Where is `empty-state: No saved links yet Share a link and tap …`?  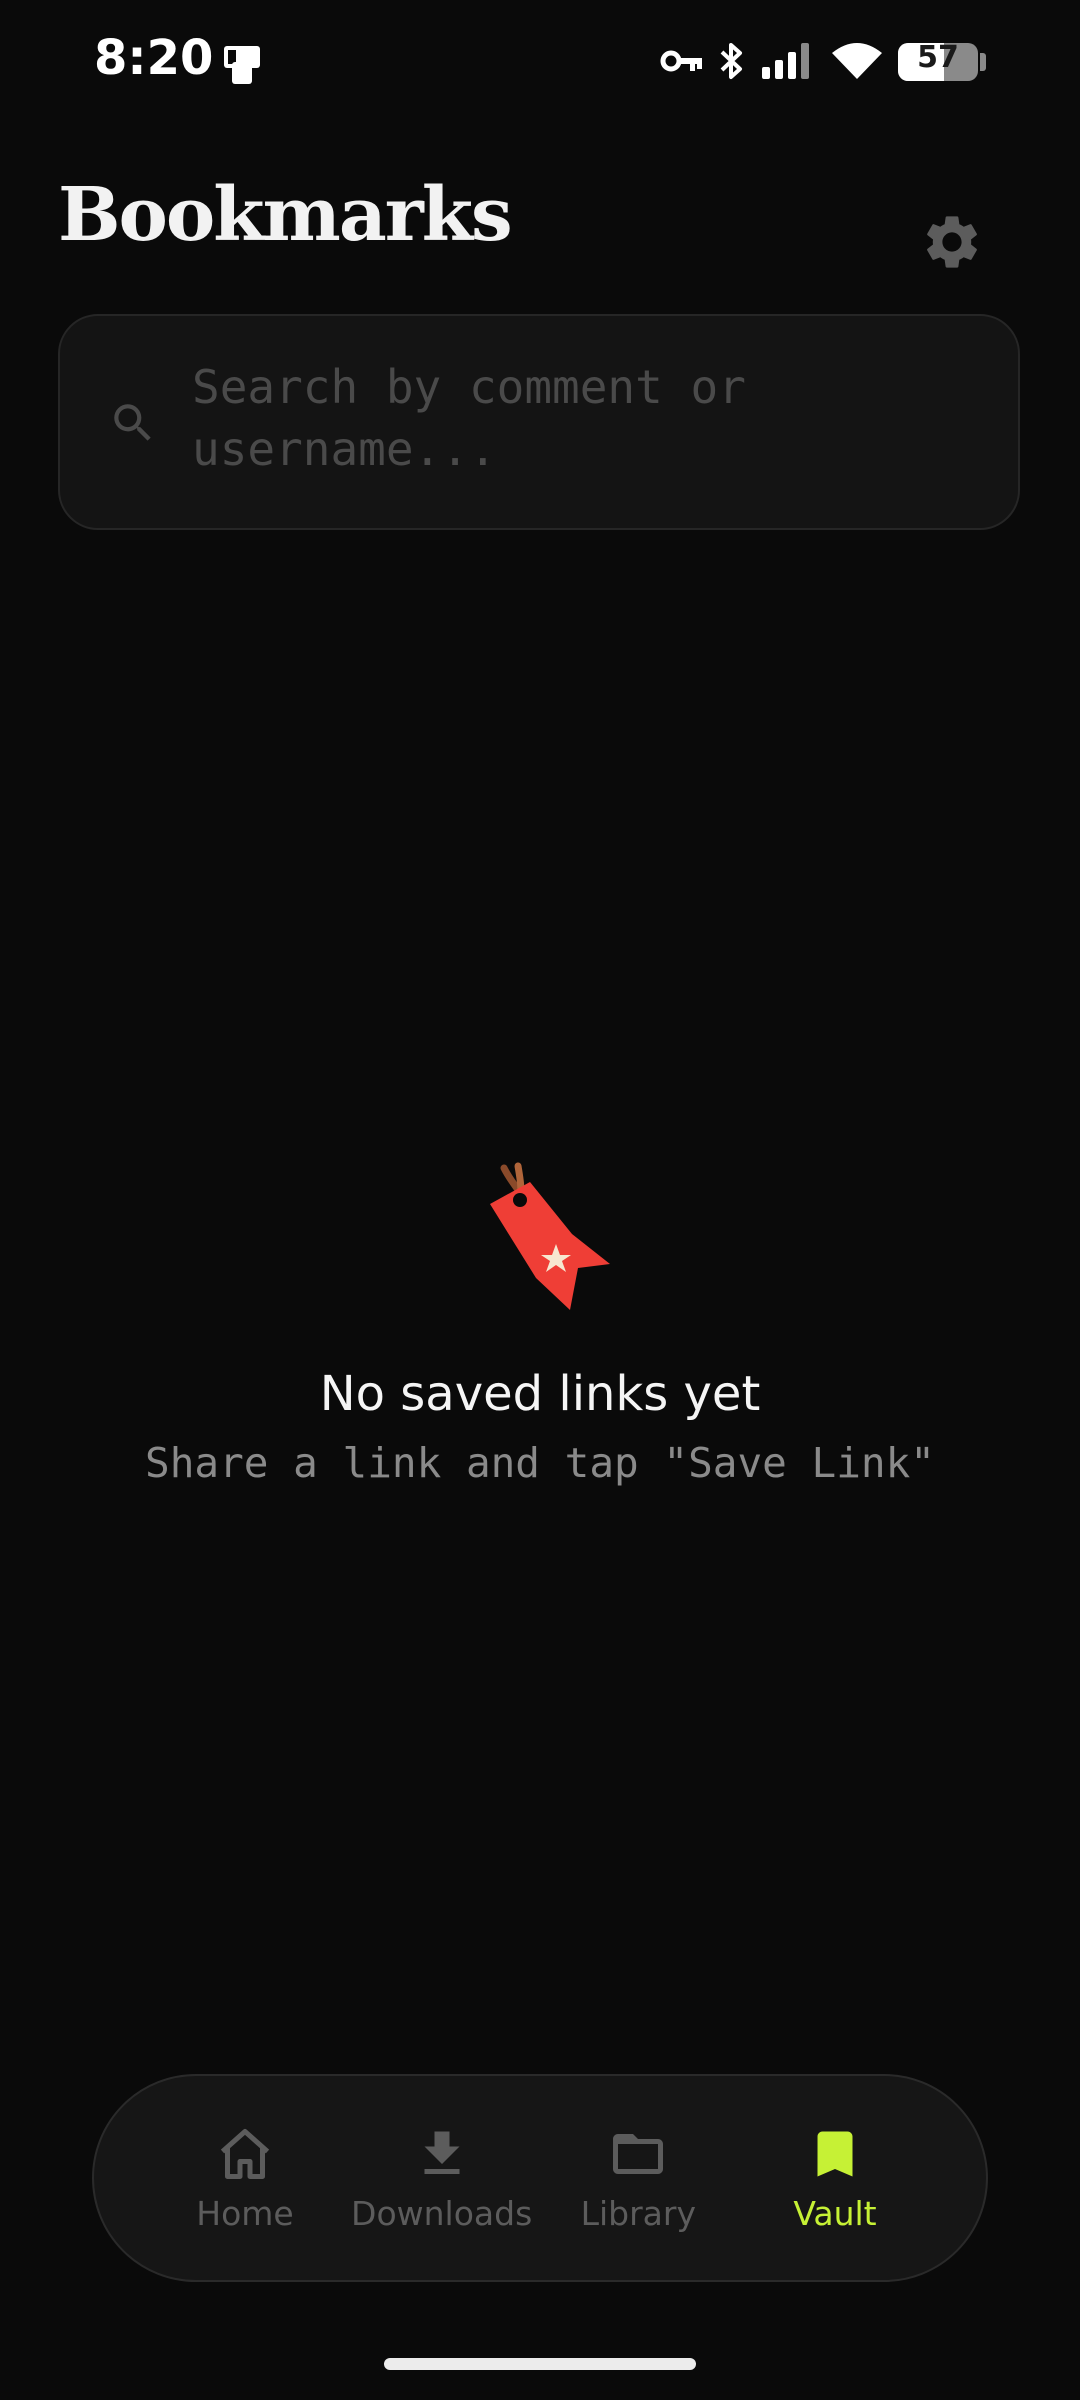 empty-state: No saved links yet Share a link and tap … is located at coordinates (540, 1325).